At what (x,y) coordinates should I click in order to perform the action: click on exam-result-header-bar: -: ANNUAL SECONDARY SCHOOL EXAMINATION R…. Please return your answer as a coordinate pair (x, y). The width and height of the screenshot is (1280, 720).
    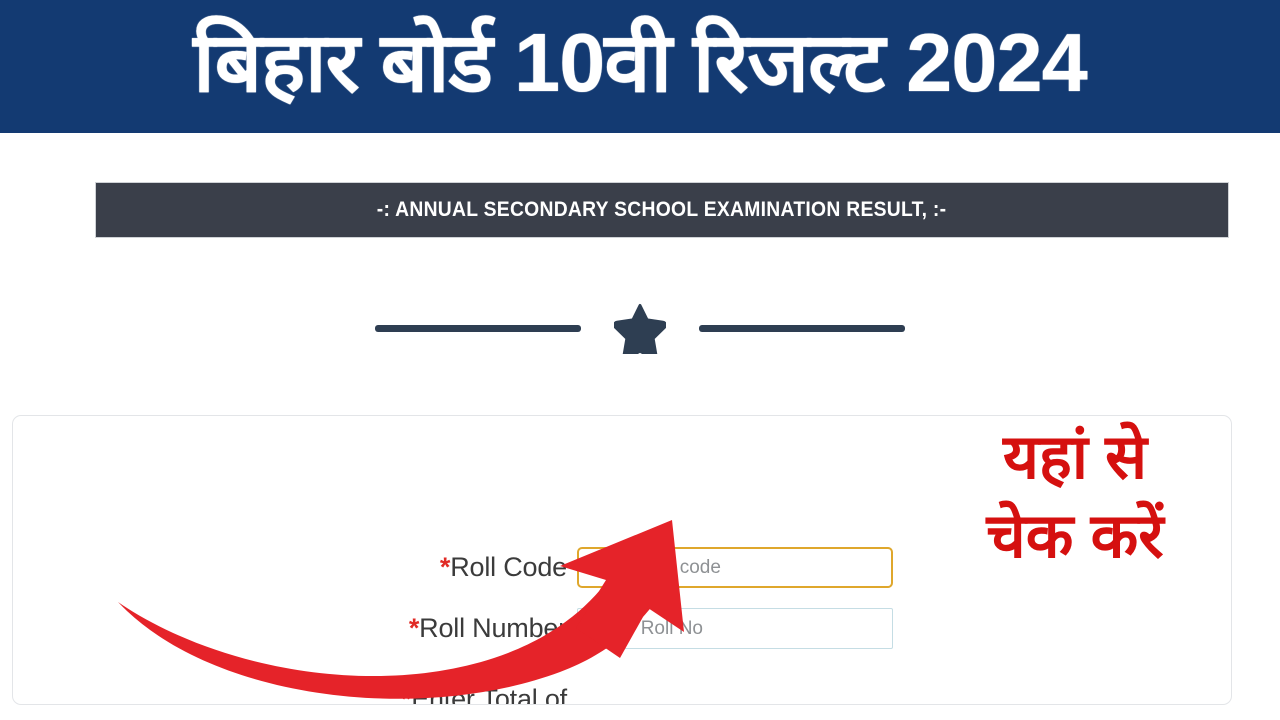
    Looking at the image, I should click on (662, 210).